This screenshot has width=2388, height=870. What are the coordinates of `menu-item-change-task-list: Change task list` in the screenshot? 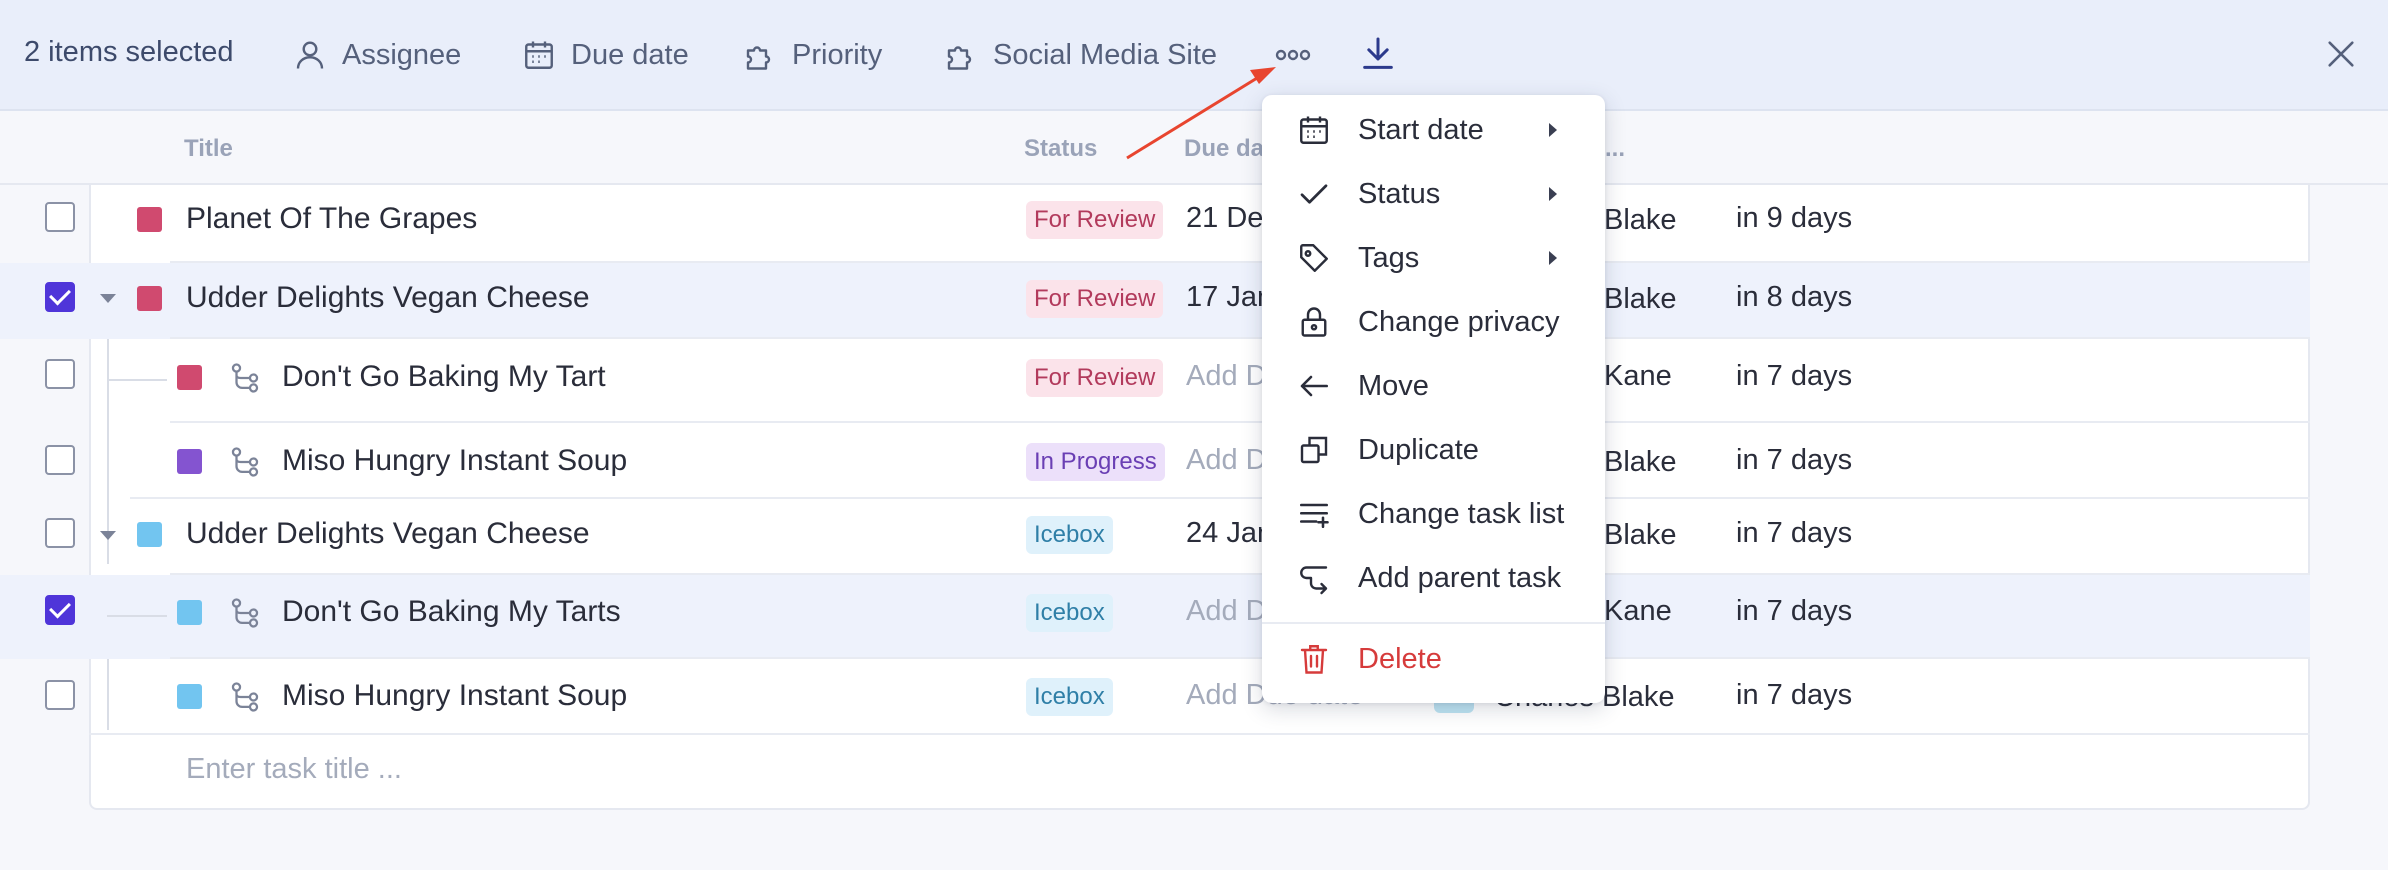 It's located at (1433, 514).